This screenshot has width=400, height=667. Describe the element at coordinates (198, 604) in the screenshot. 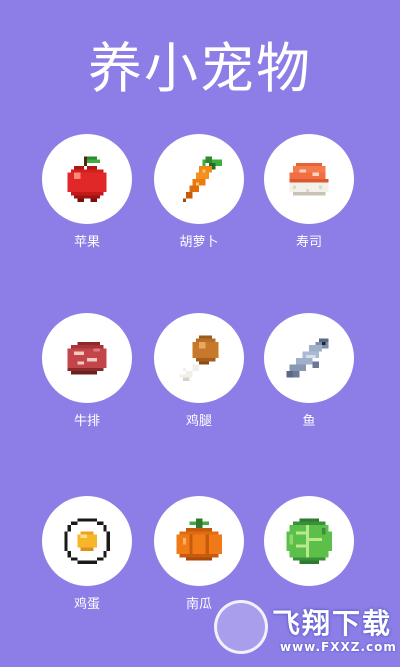

I see `food-label: 南瓜` at that location.